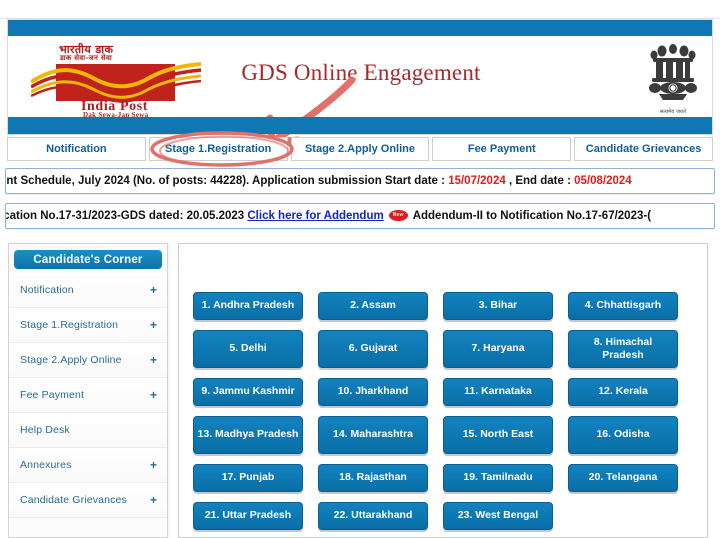 This screenshot has width=720, height=538. Describe the element at coordinates (248, 306) in the screenshot. I see `state-button-andhra-pradesh: 1. Andhra Pradesh` at that location.